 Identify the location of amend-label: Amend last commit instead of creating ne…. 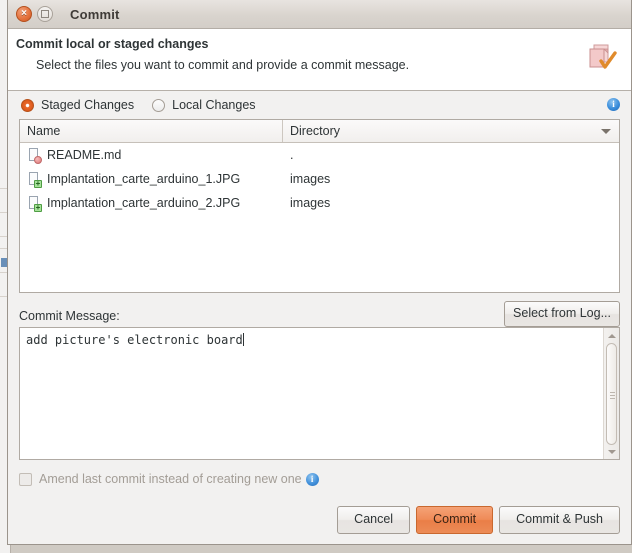
(170, 479).